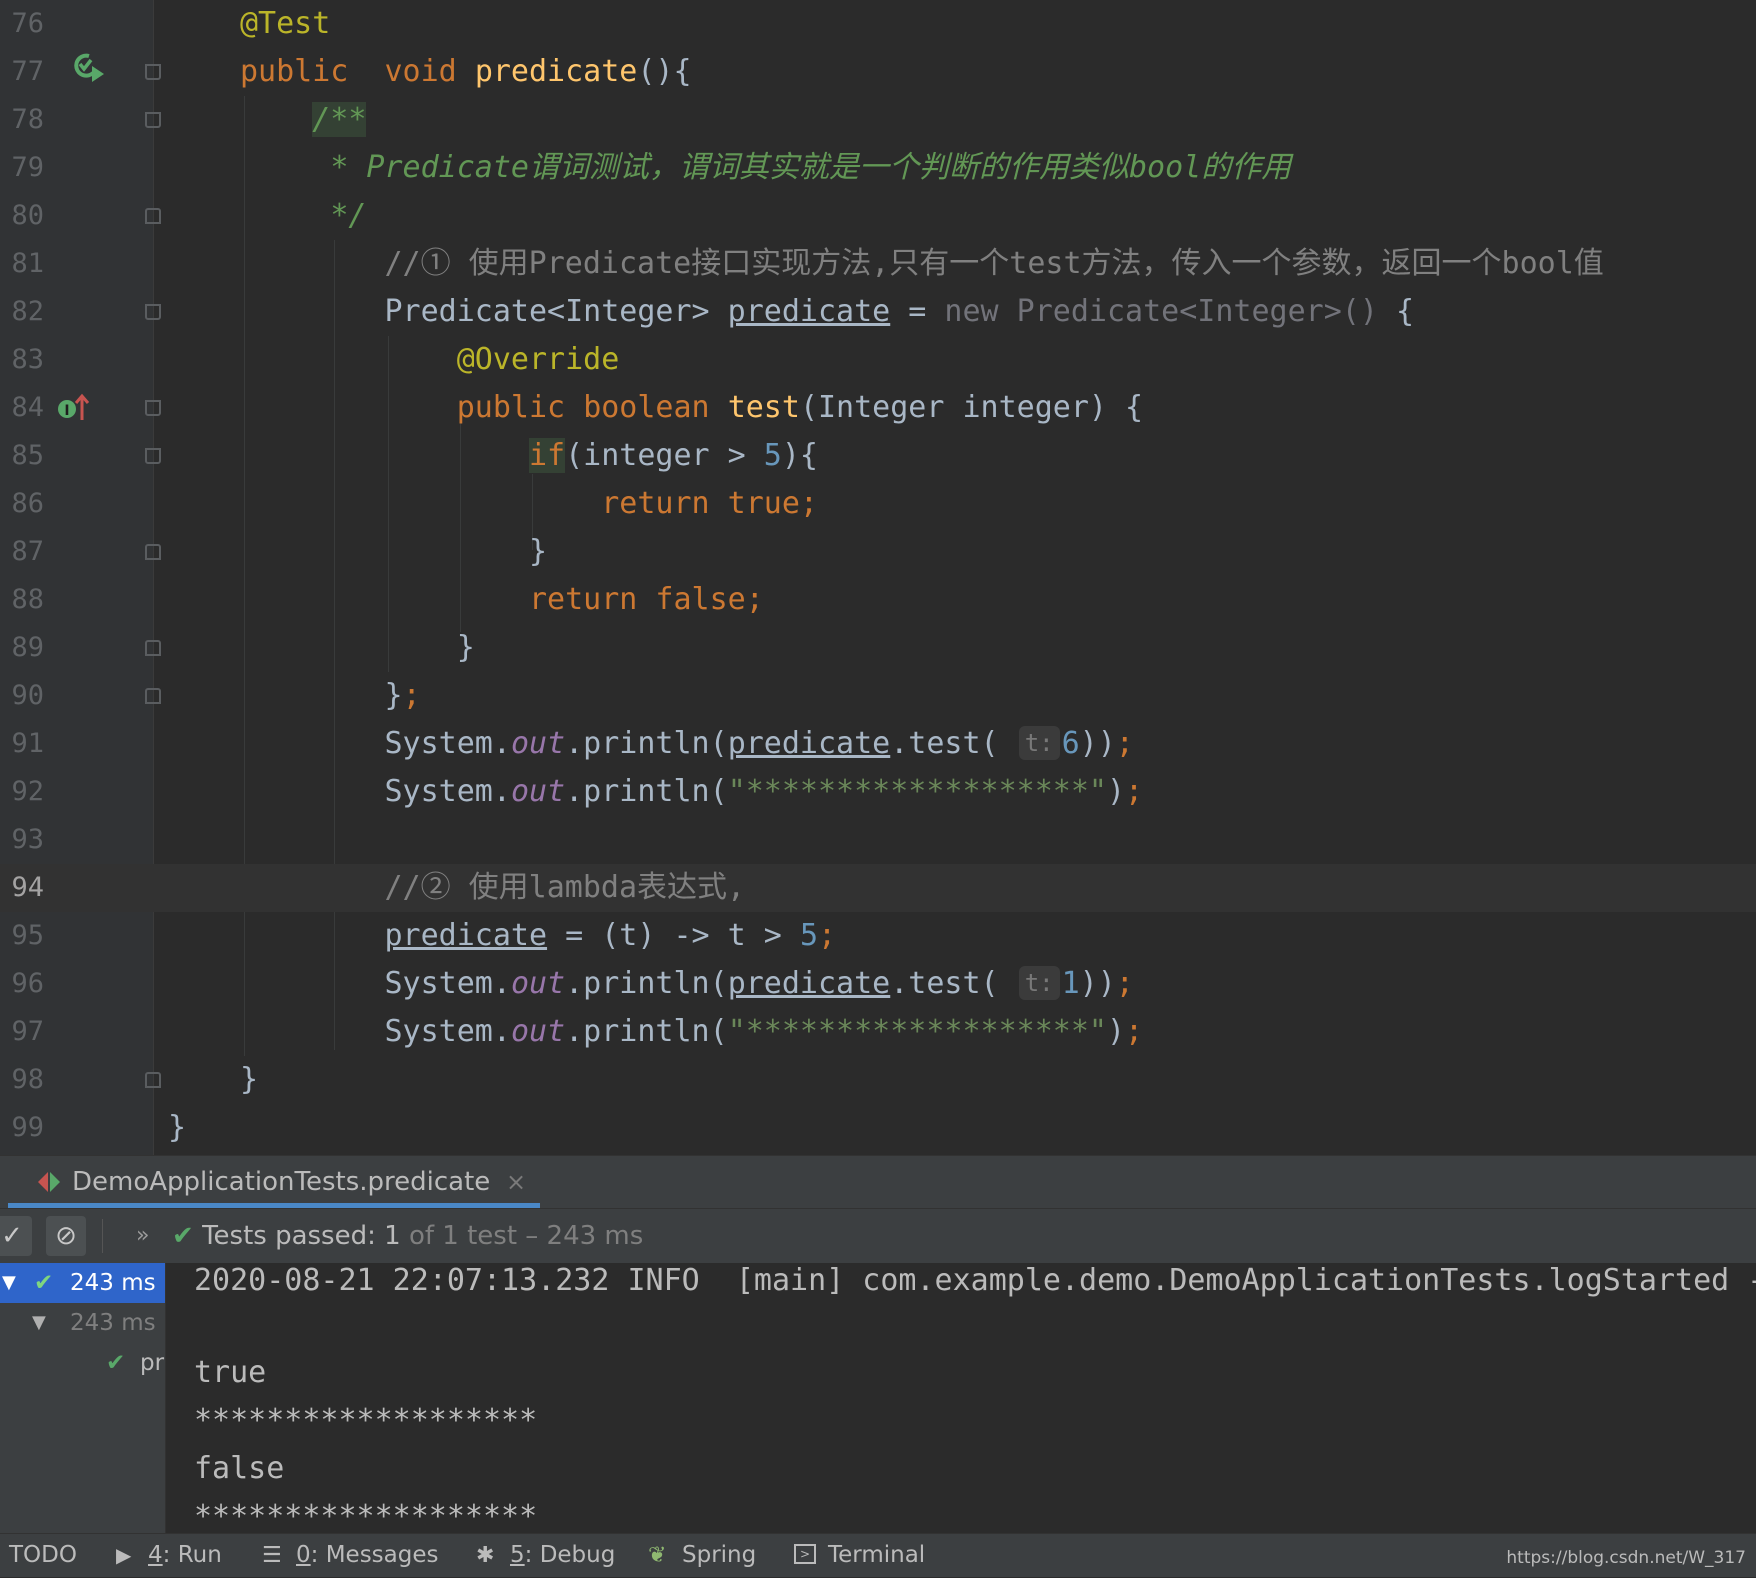 The width and height of the screenshot is (1756, 1578). I want to click on svg-text: I, so click(66, 411).